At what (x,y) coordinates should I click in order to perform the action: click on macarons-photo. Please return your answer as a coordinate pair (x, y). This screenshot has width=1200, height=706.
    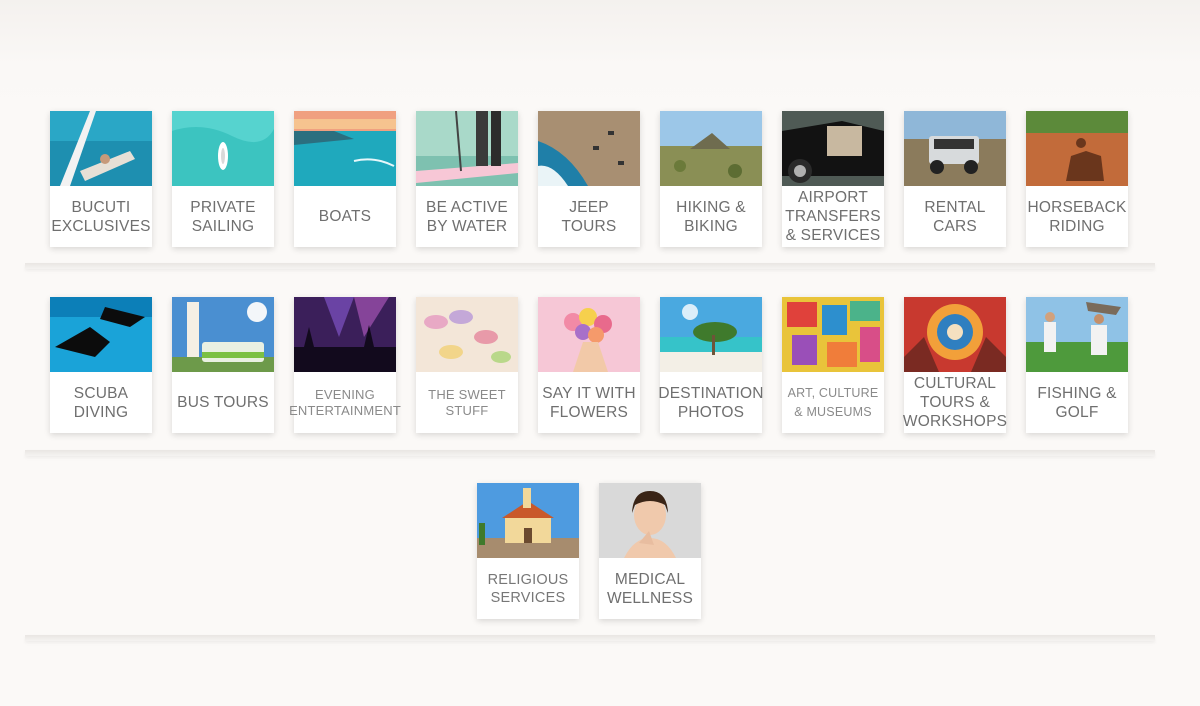
    Looking at the image, I should click on (467, 334).